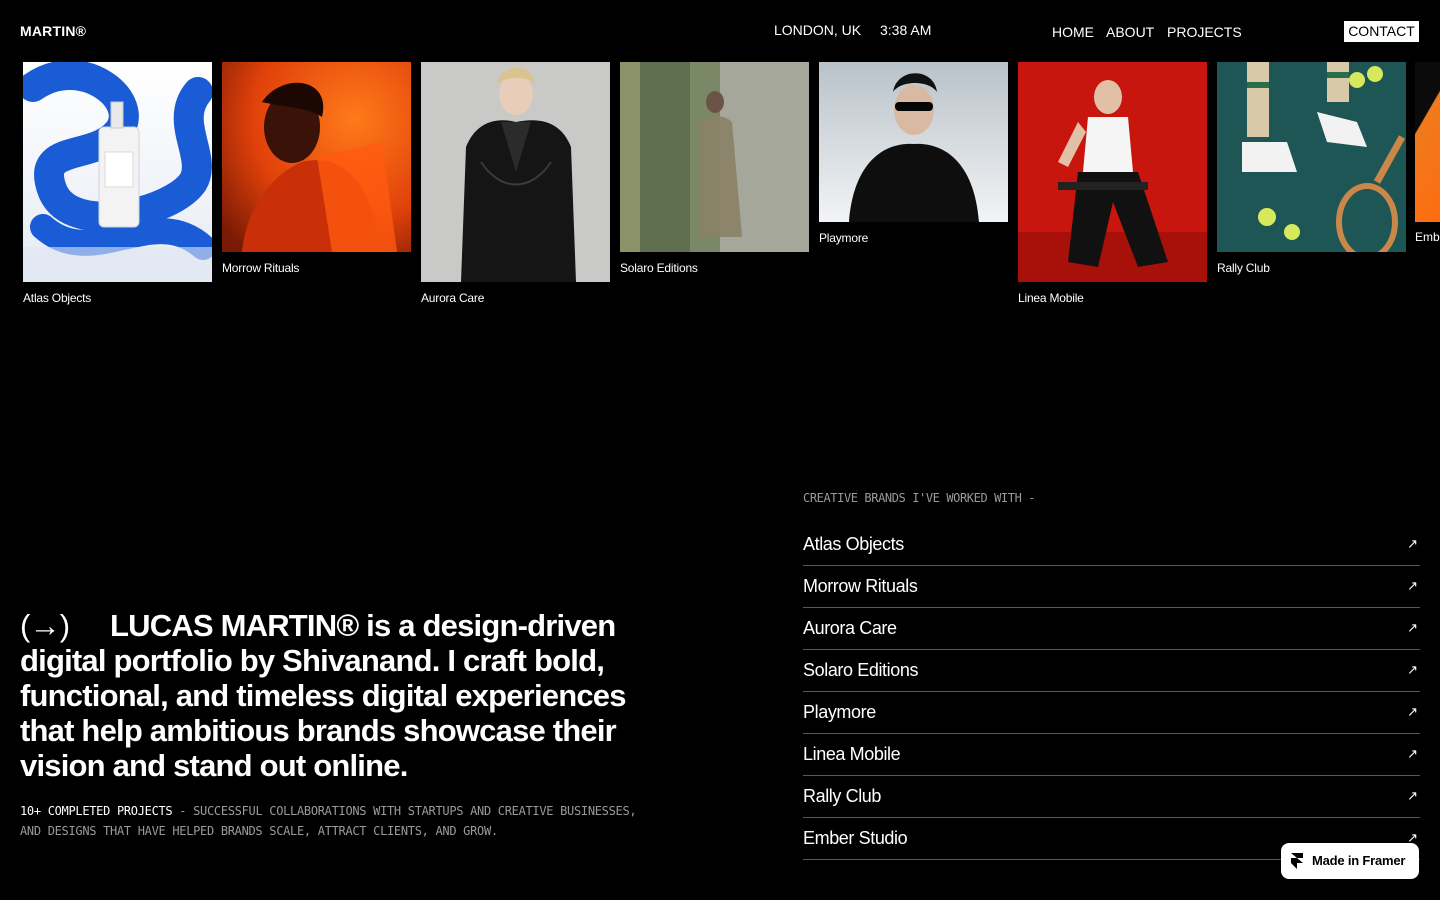 The height and width of the screenshot is (900, 1440). What do you see at coordinates (1111, 713) in the screenshot?
I see `brand-row-playmore: Playmore ↗` at bounding box center [1111, 713].